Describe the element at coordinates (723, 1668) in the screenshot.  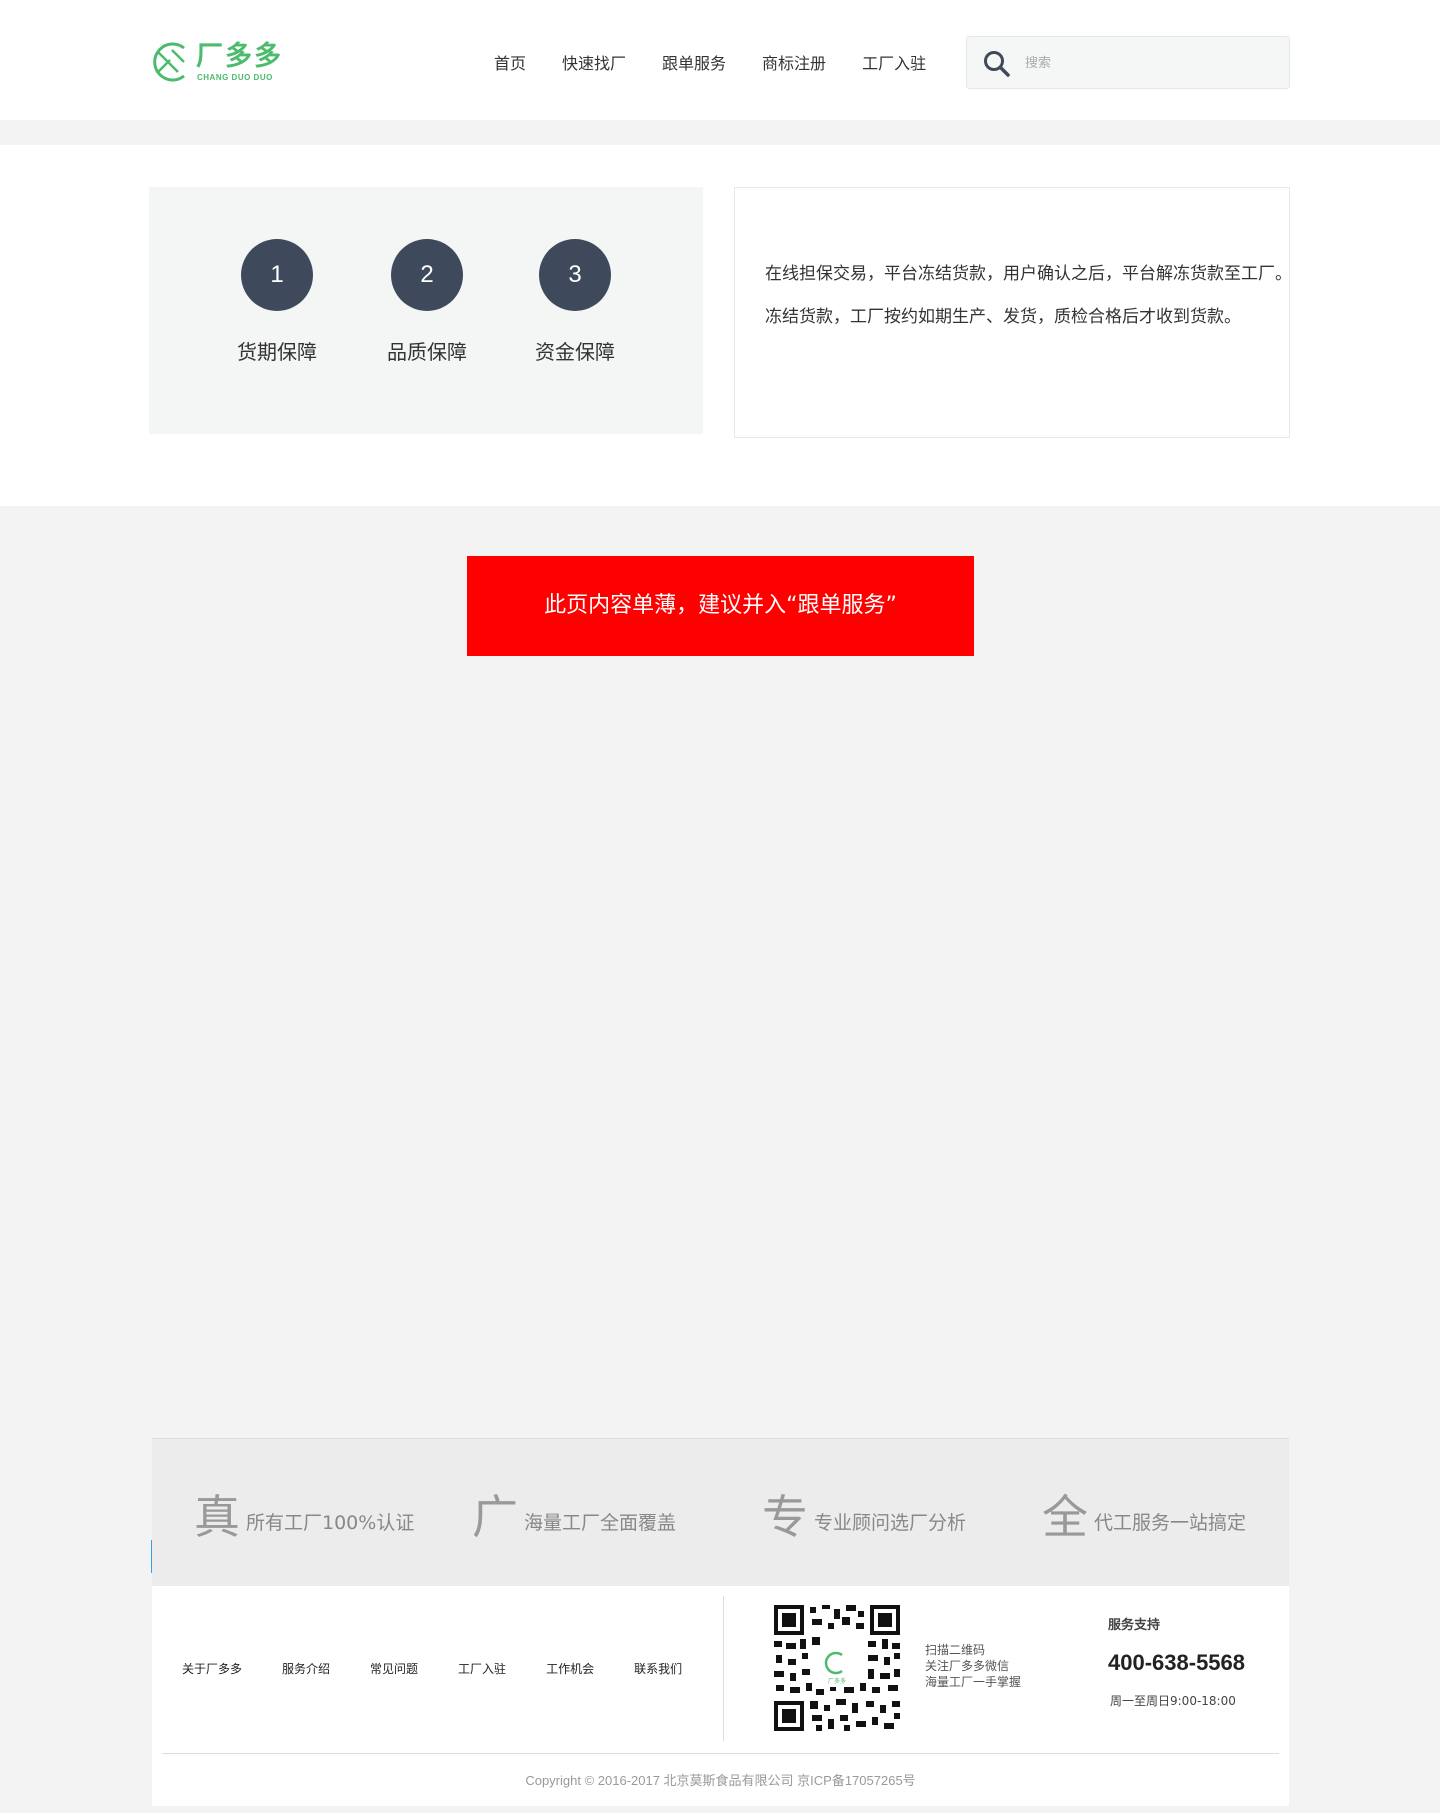
I see `footer-divider` at that location.